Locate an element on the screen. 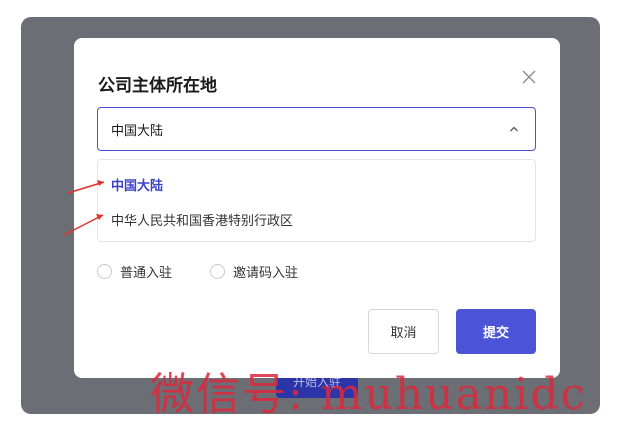 Image resolution: width=622 pixels, height=428 pixels. submit-button: 提交 is located at coordinates (496, 331).